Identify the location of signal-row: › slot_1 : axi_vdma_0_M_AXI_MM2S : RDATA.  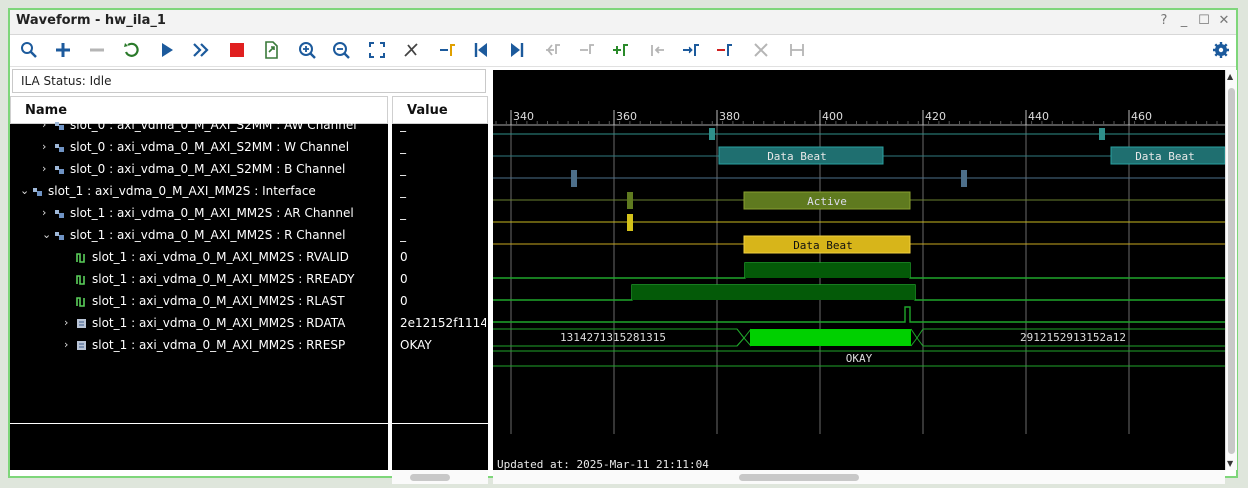
(199, 325).